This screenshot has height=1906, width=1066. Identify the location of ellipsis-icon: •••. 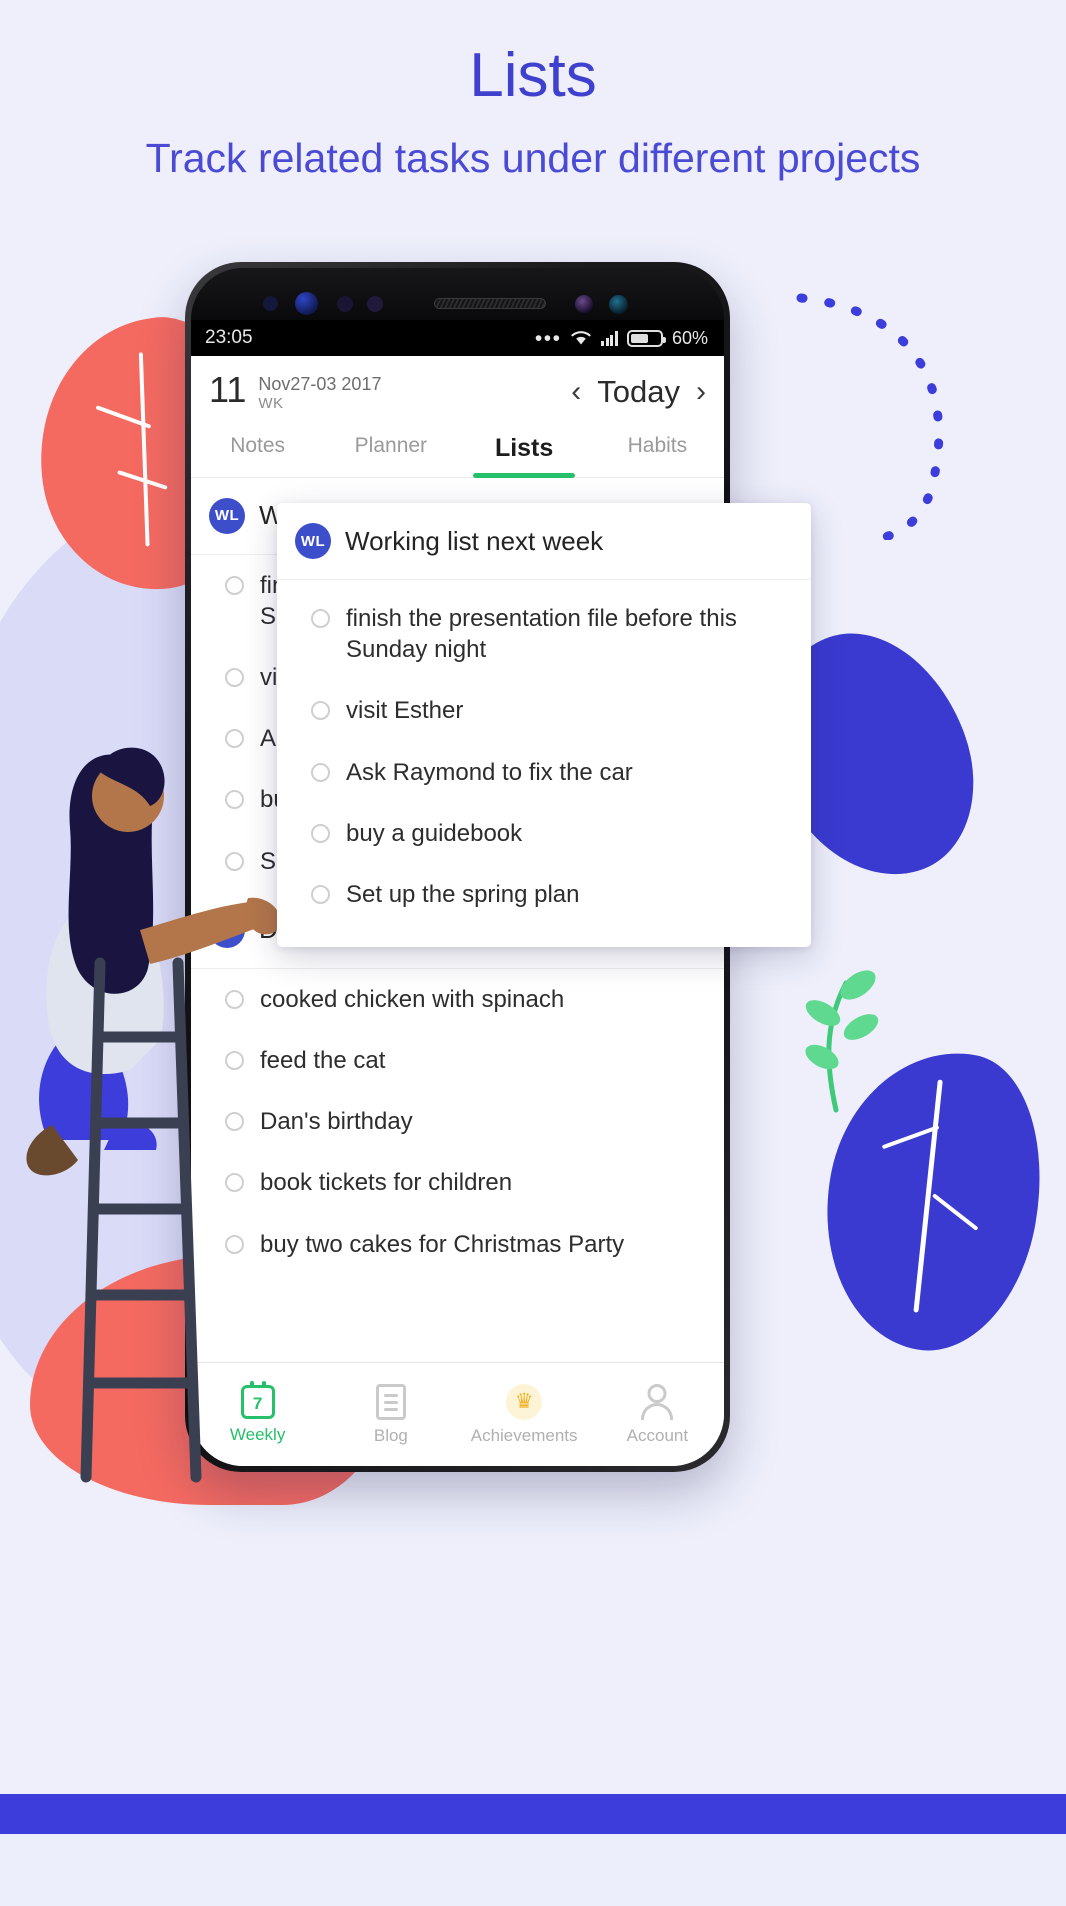
(548, 338).